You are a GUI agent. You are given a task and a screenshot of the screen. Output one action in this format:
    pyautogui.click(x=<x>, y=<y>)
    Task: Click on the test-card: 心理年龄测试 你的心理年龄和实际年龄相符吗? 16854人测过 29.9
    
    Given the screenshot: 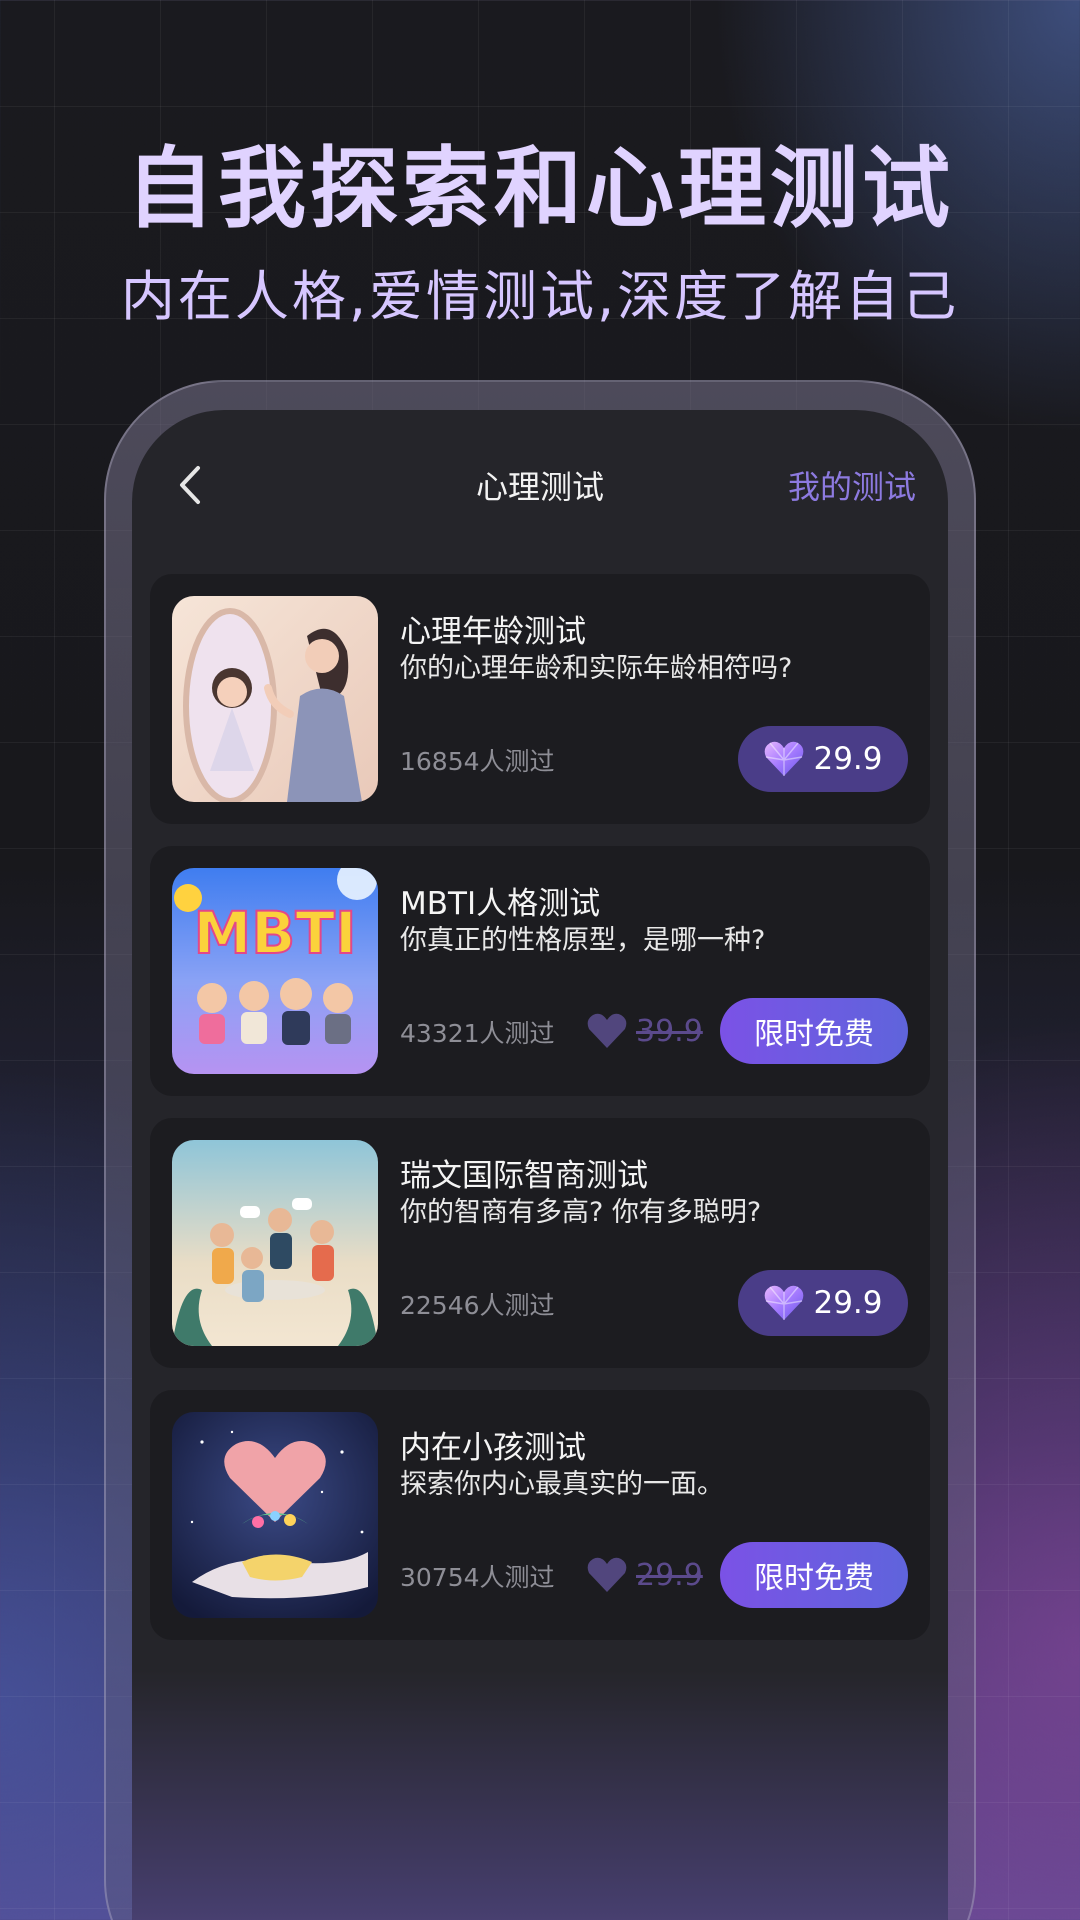 What is the action you would take?
    pyautogui.click(x=540, y=699)
    